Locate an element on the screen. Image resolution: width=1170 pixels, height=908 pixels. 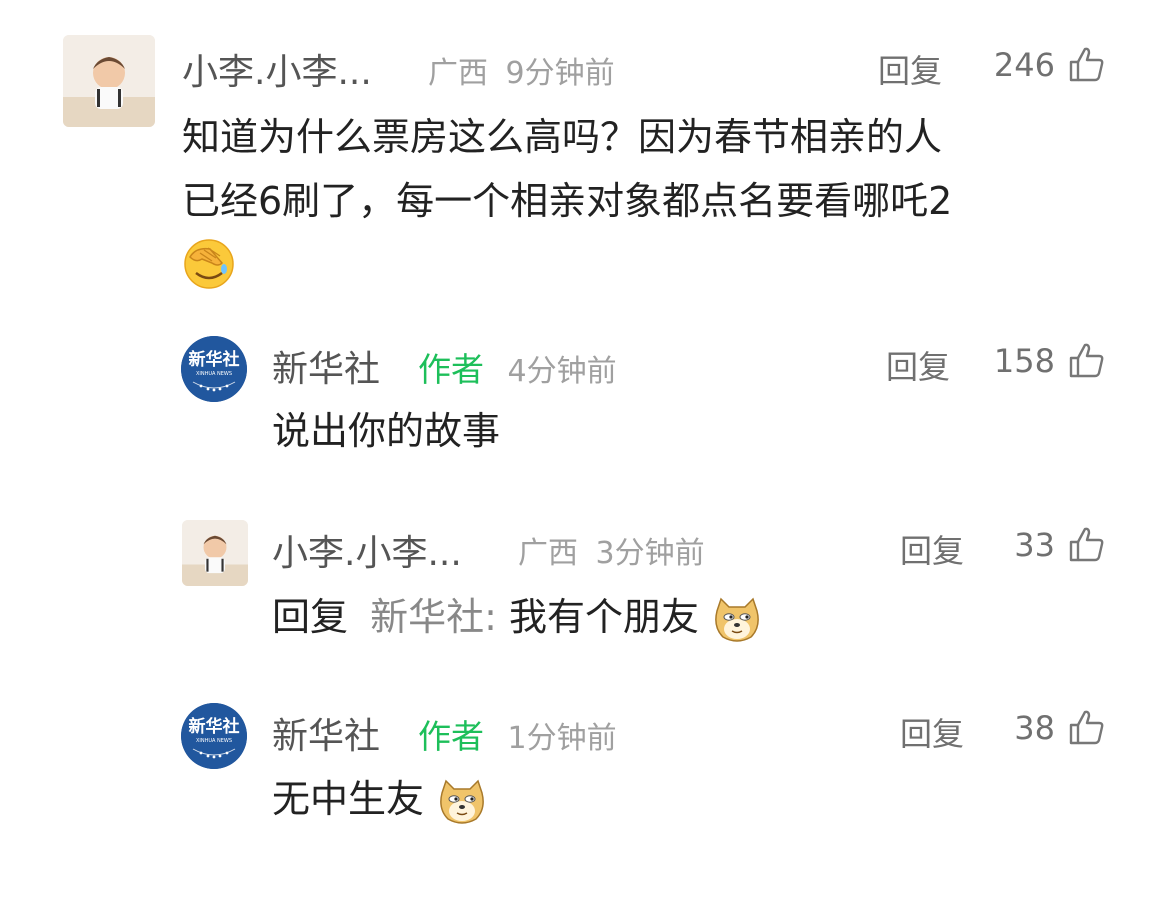
comment-line: 知道为什么票房这么高吗？因为春节相亲的人 is located at coordinates (562, 137).